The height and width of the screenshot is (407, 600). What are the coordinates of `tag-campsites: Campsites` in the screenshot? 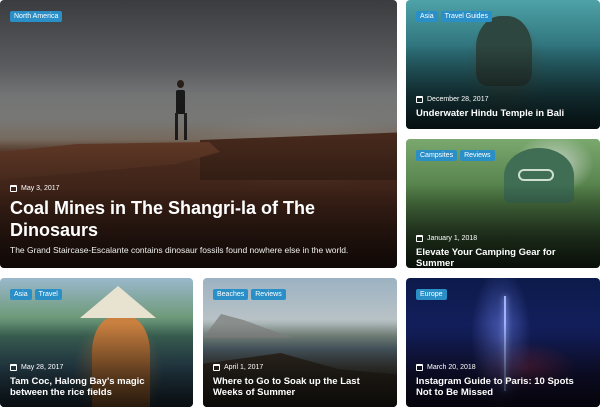 It's located at (437, 155).